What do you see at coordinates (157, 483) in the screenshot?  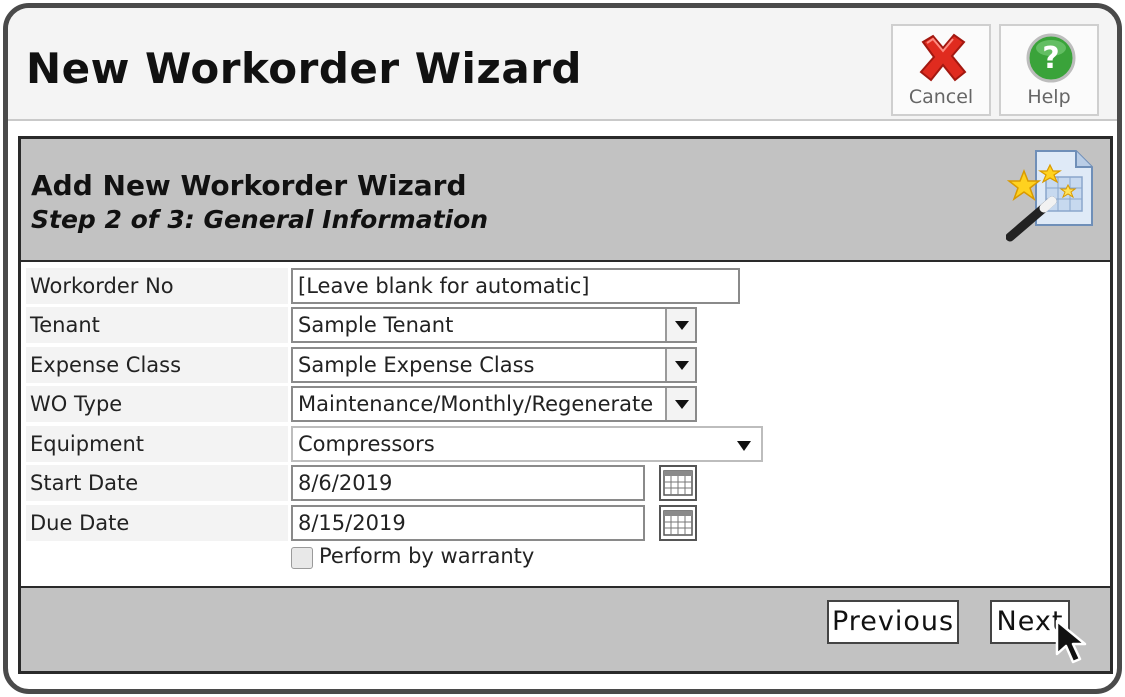 I see `start-date-label: Start Date` at bounding box center [157, 483].